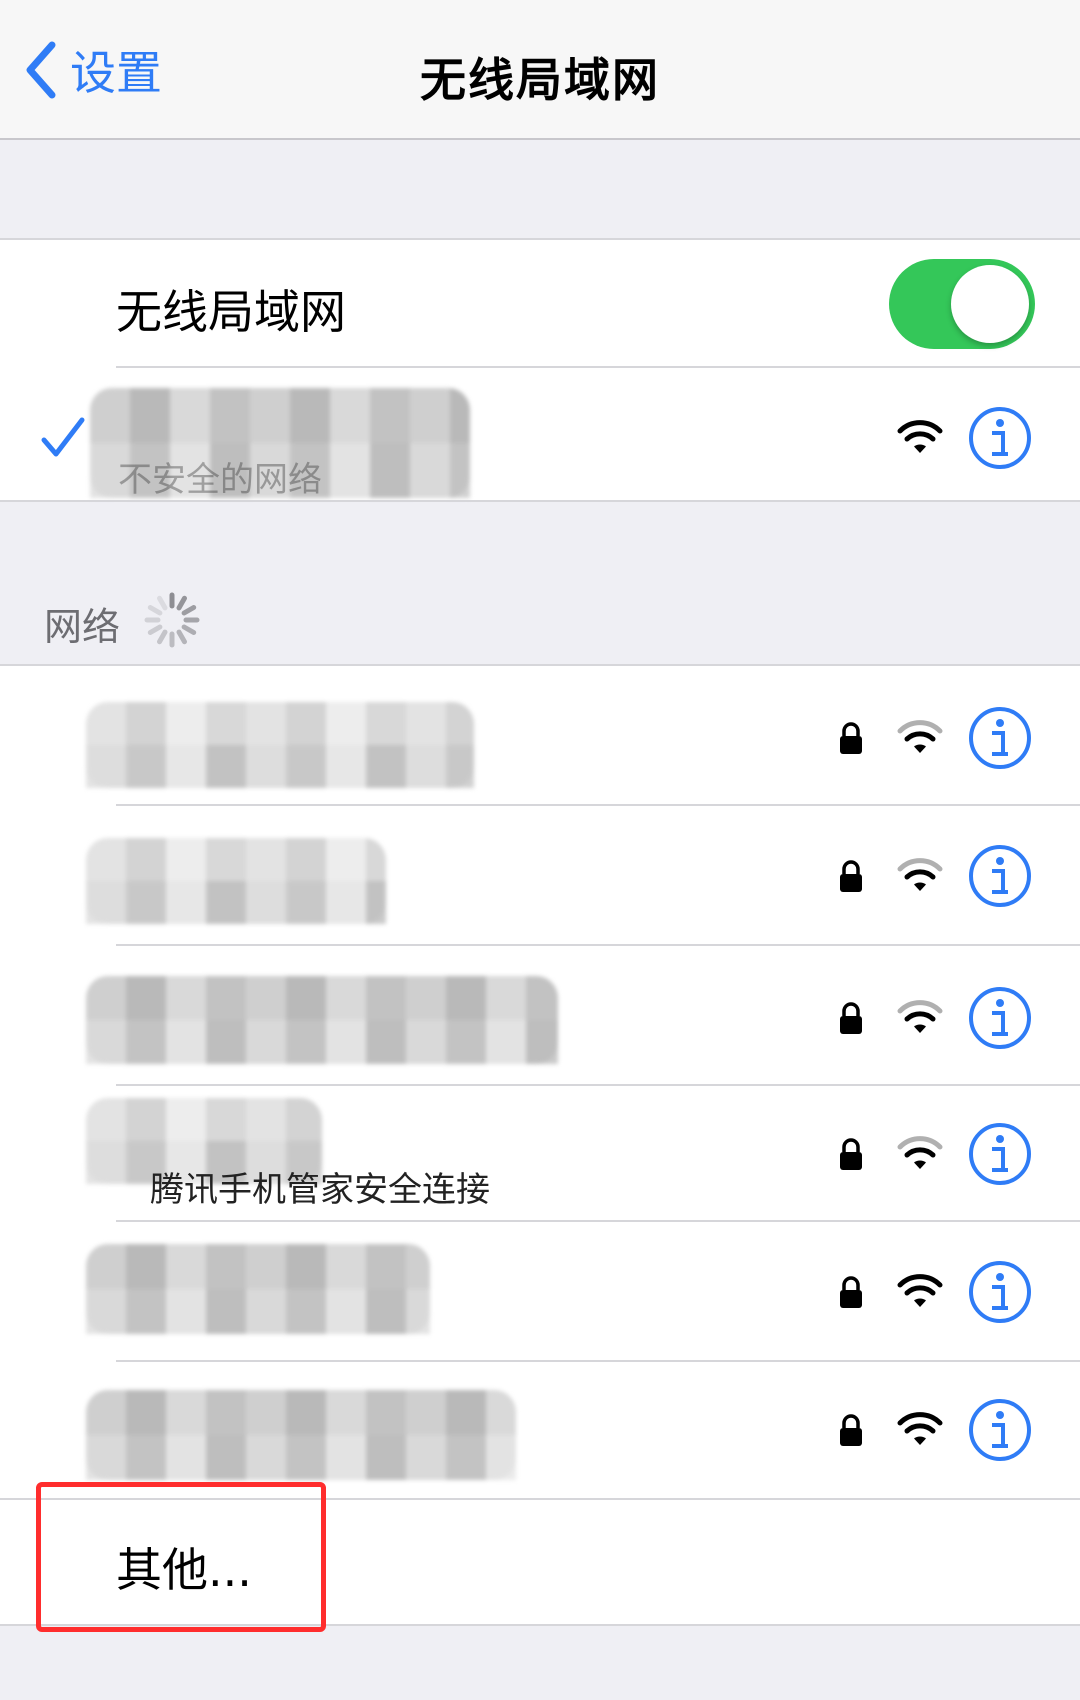 This screenshot has height=1700, width=1080. Describe the element at coordinates (82, 627) in the screenshot. I see `section-header-networks: 网络` at that location.